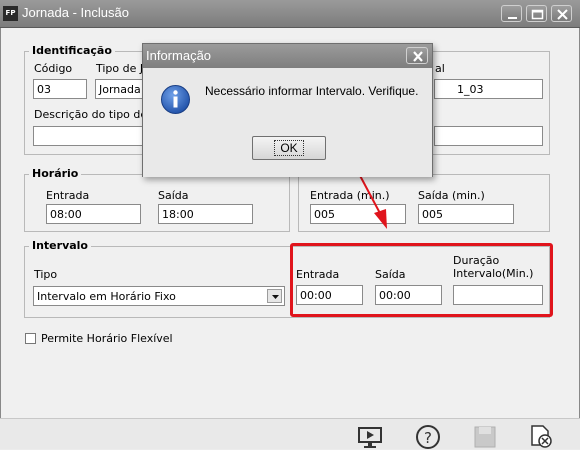 The width and height of the screenshot is (580, 450). I want to click on intervalo-title: Intervalo, so click(60, 245).